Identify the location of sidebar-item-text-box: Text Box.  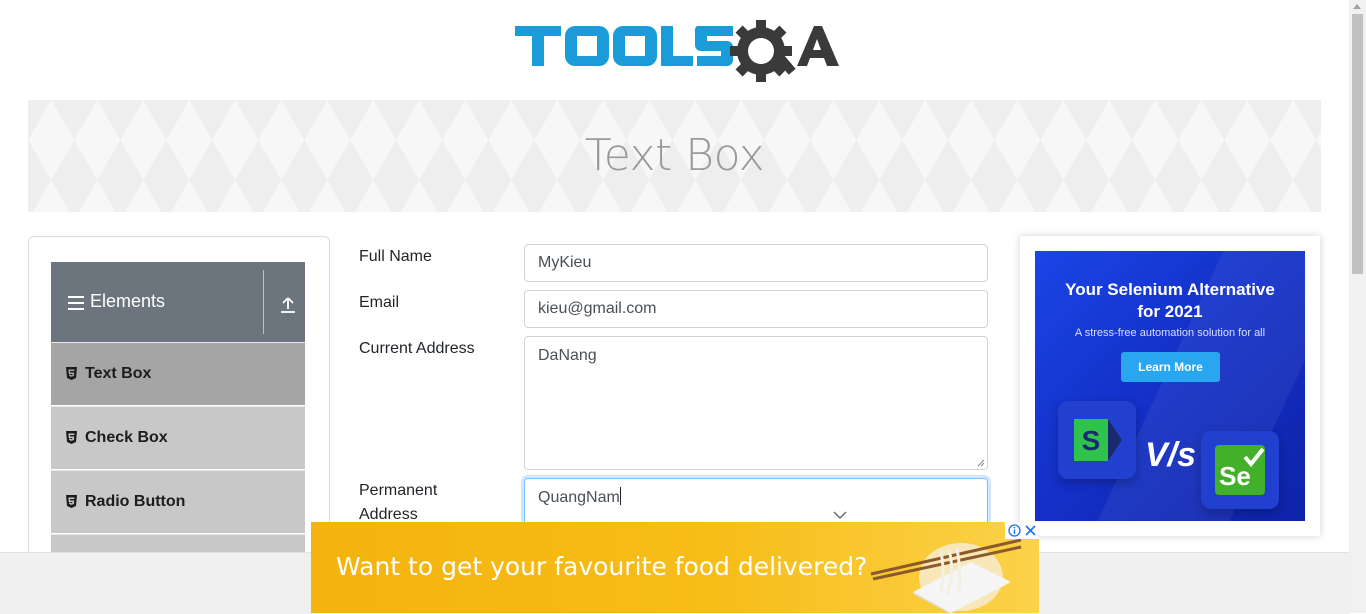
(178, 373).